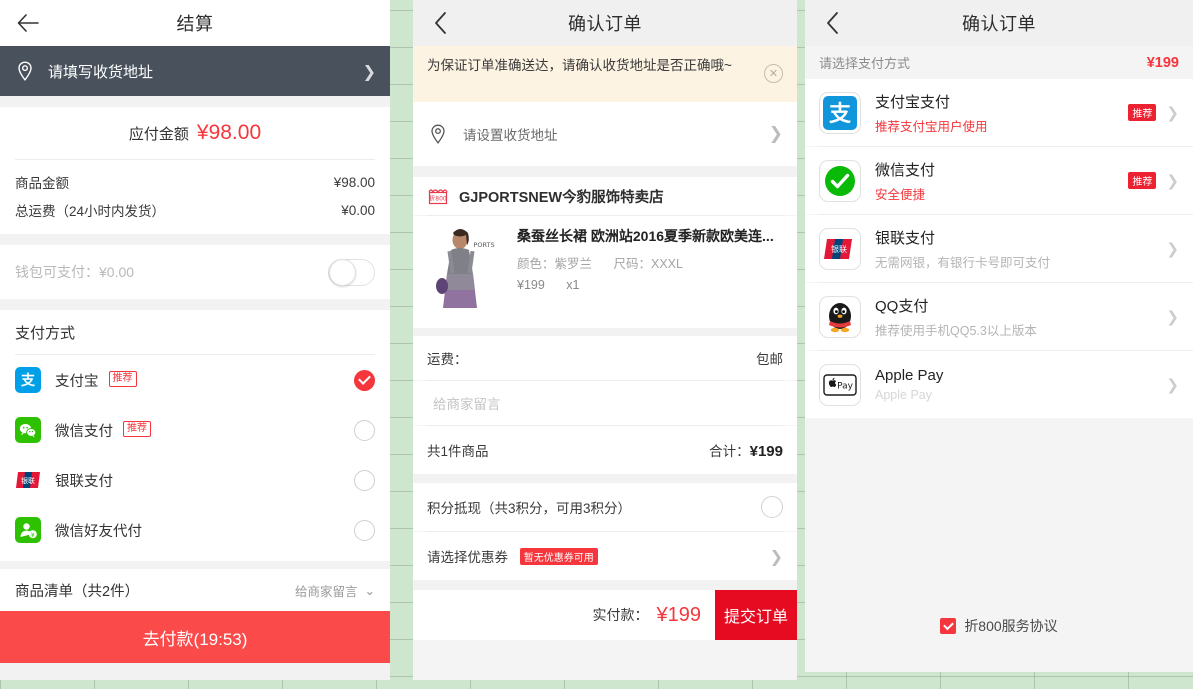  I want to click on option-subtitle: 推荐使用手机QQ5.3以上版本, so click(956, 330).